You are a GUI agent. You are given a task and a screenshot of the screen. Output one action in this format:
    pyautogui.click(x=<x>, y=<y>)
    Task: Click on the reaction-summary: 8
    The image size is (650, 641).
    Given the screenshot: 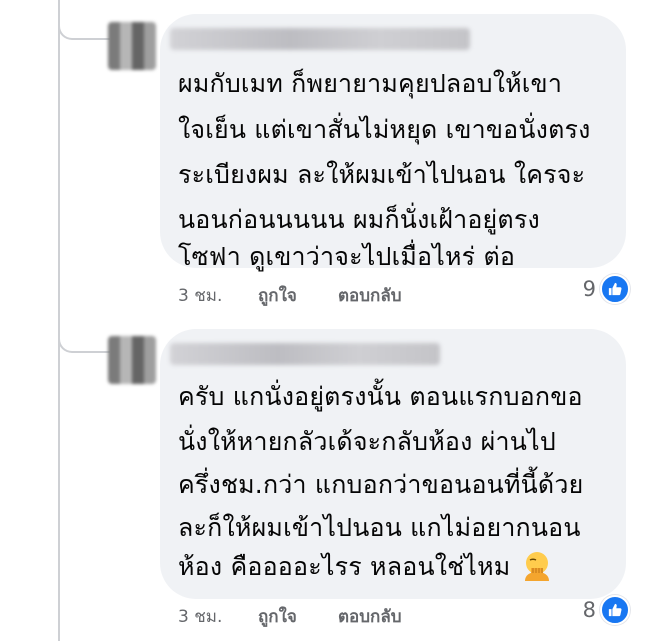 What is the action you would take?
    pyautogui.click(x=606, y=610)
    